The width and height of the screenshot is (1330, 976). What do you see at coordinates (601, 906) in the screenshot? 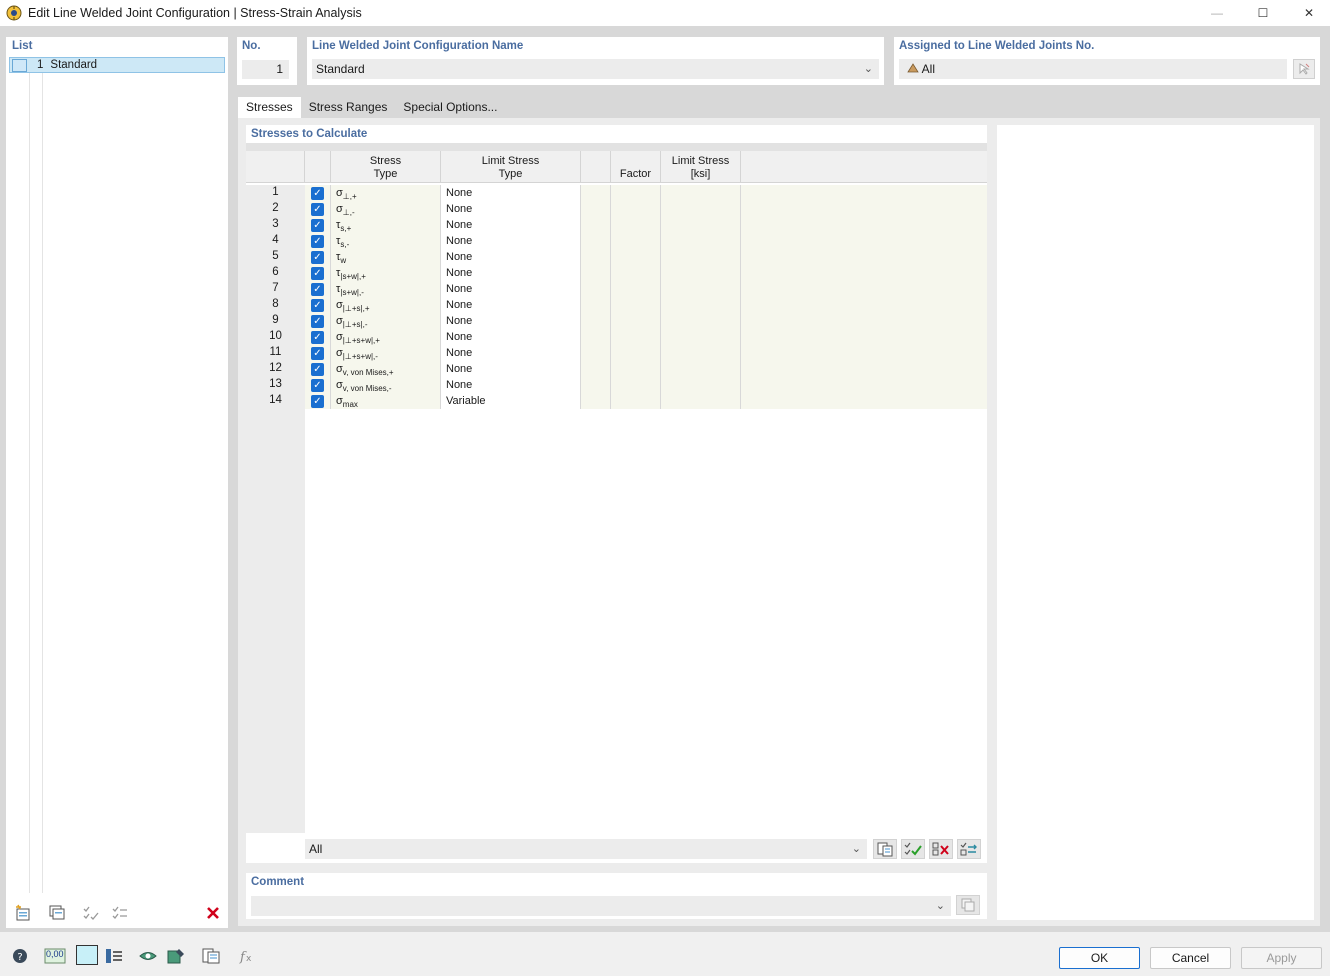
I see `comment-field: ⌄` at bounding box center [601, 906].